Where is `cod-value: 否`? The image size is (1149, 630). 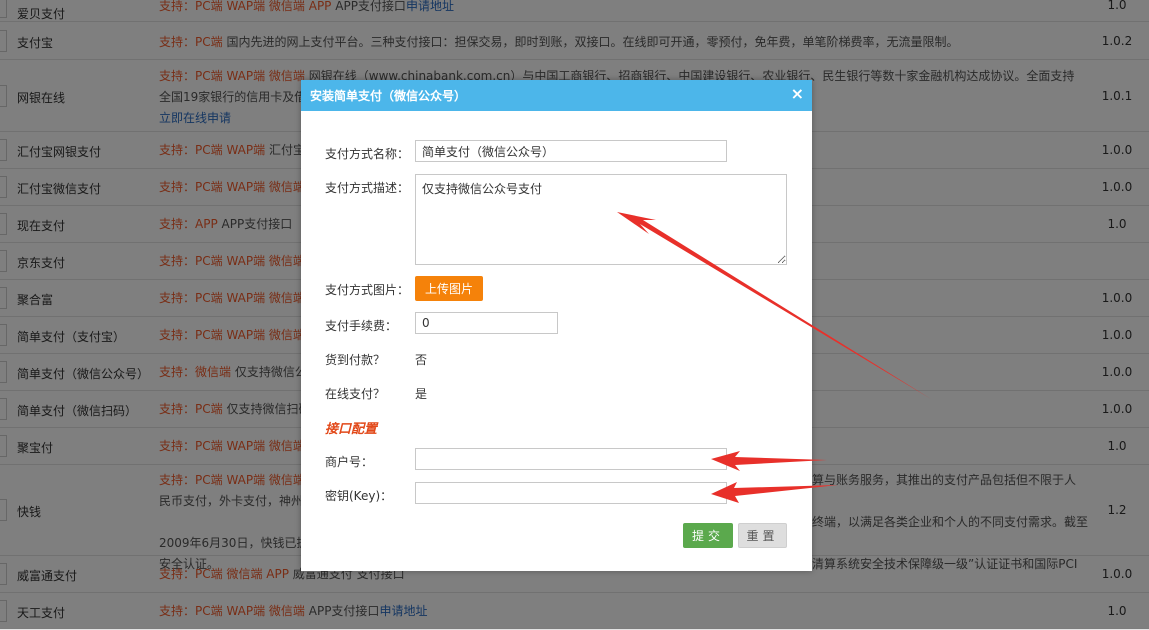
cod-value: 否 is located at coordinates (421, 360).